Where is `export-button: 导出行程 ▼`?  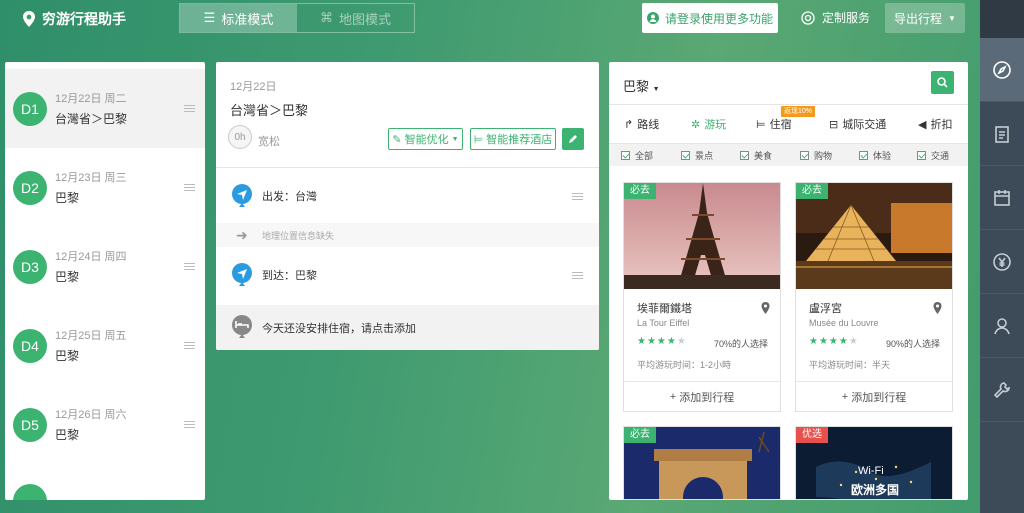
export-button: 导出行程 ▼ is located at coordinates (925, 18).